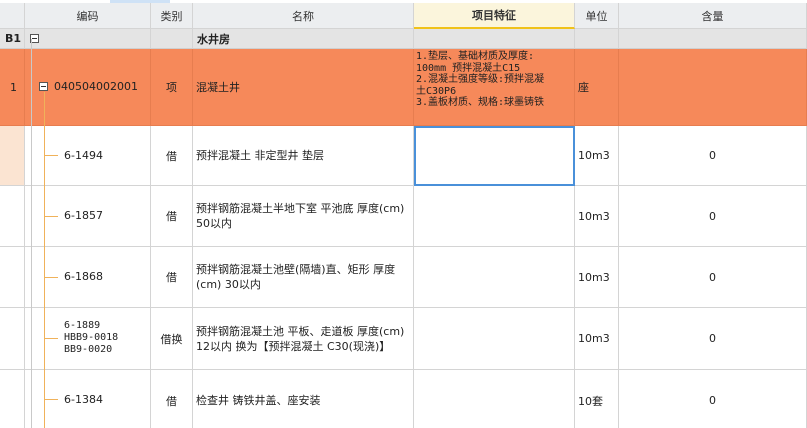  I want to click on header-name: 名称, so click(303, 16).